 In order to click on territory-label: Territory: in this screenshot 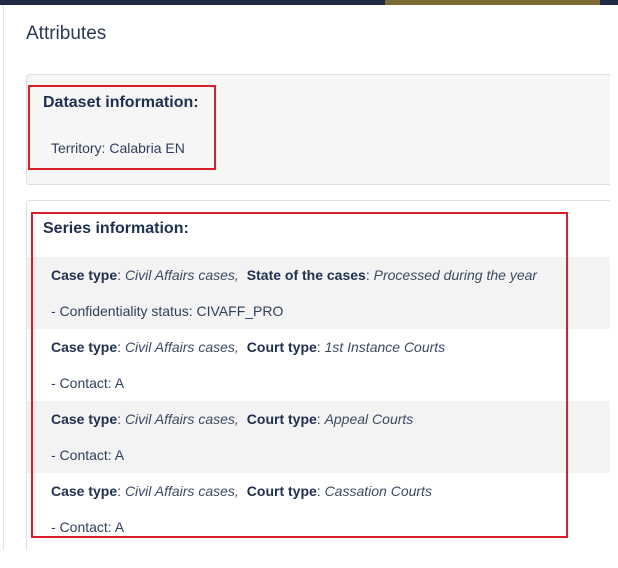, I will do `click(78, 148)`.